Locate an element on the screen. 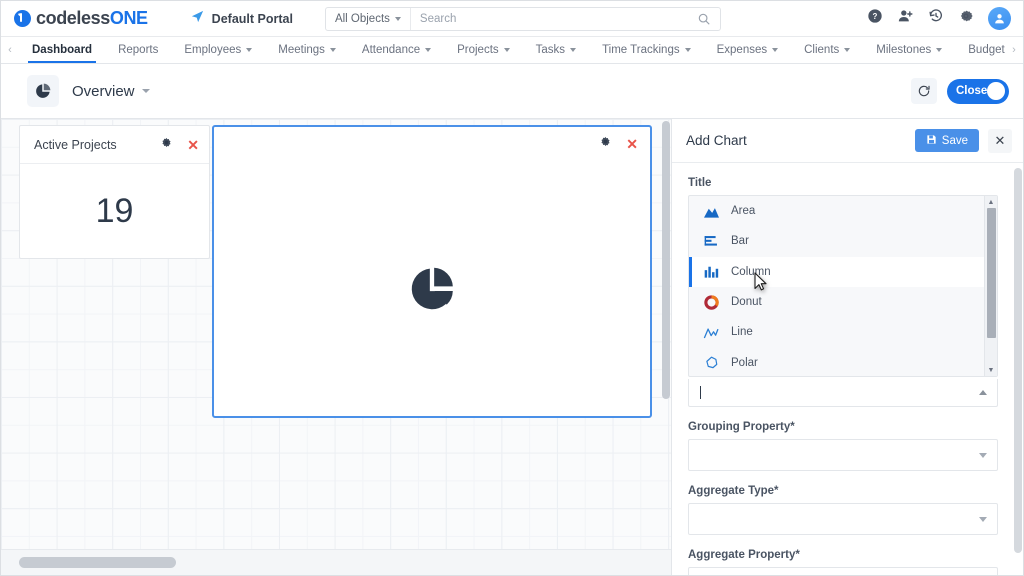 Image resolution: width=1024 pixels, height=576 pixels. portal-name: Default Portal is located at coordinates (252, 18).